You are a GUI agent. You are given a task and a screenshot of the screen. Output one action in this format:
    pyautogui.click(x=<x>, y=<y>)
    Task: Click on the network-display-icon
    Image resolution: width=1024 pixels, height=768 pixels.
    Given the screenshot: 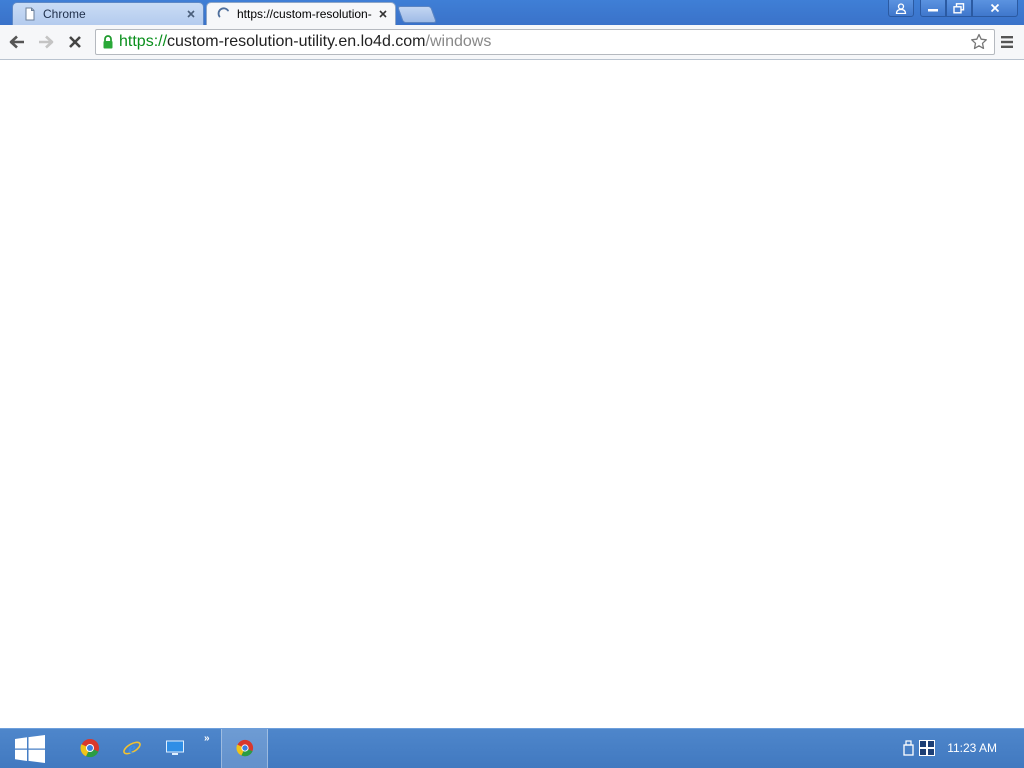 What is the action you would take?
    pyautogui.click(x=927, y=748)
    